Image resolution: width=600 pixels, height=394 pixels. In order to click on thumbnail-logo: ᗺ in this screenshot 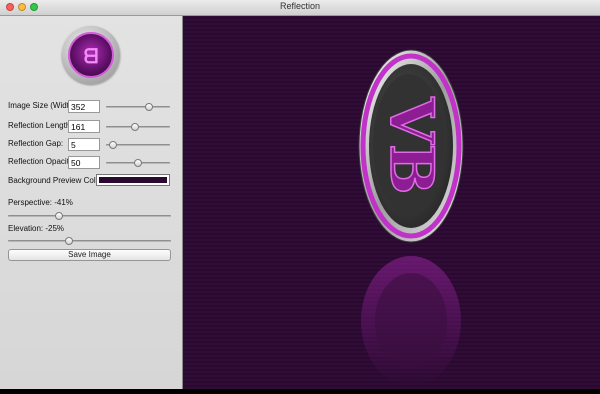, I will do `click(91, 55)`.